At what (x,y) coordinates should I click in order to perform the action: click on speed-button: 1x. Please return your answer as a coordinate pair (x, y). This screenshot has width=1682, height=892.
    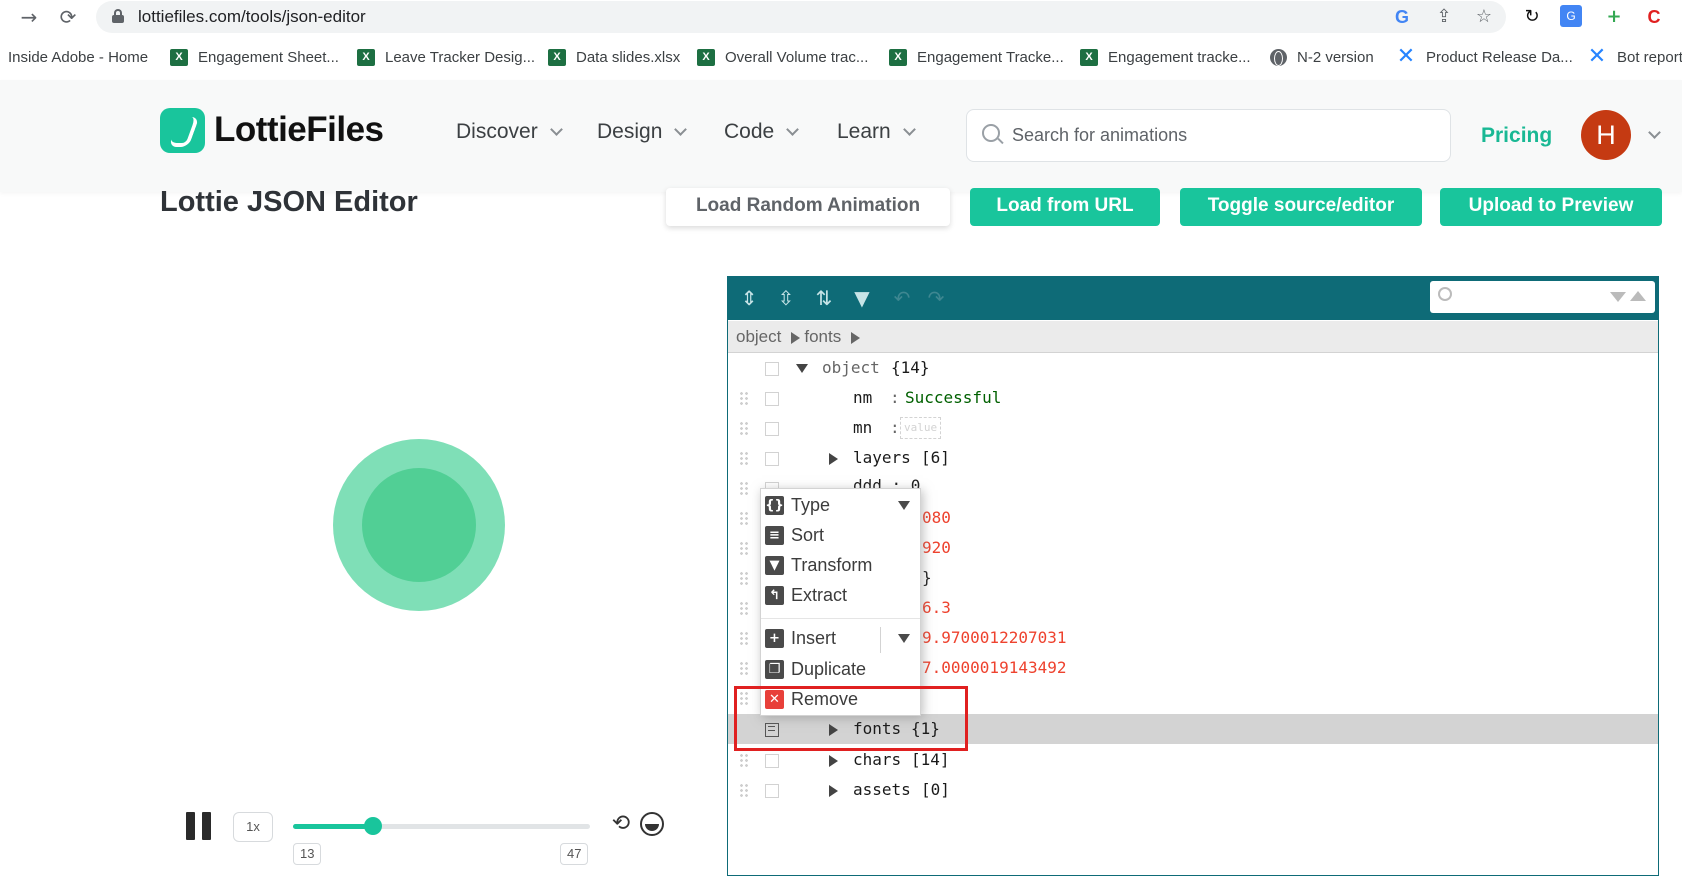
    Looking at the image, I should click on (253, 827).